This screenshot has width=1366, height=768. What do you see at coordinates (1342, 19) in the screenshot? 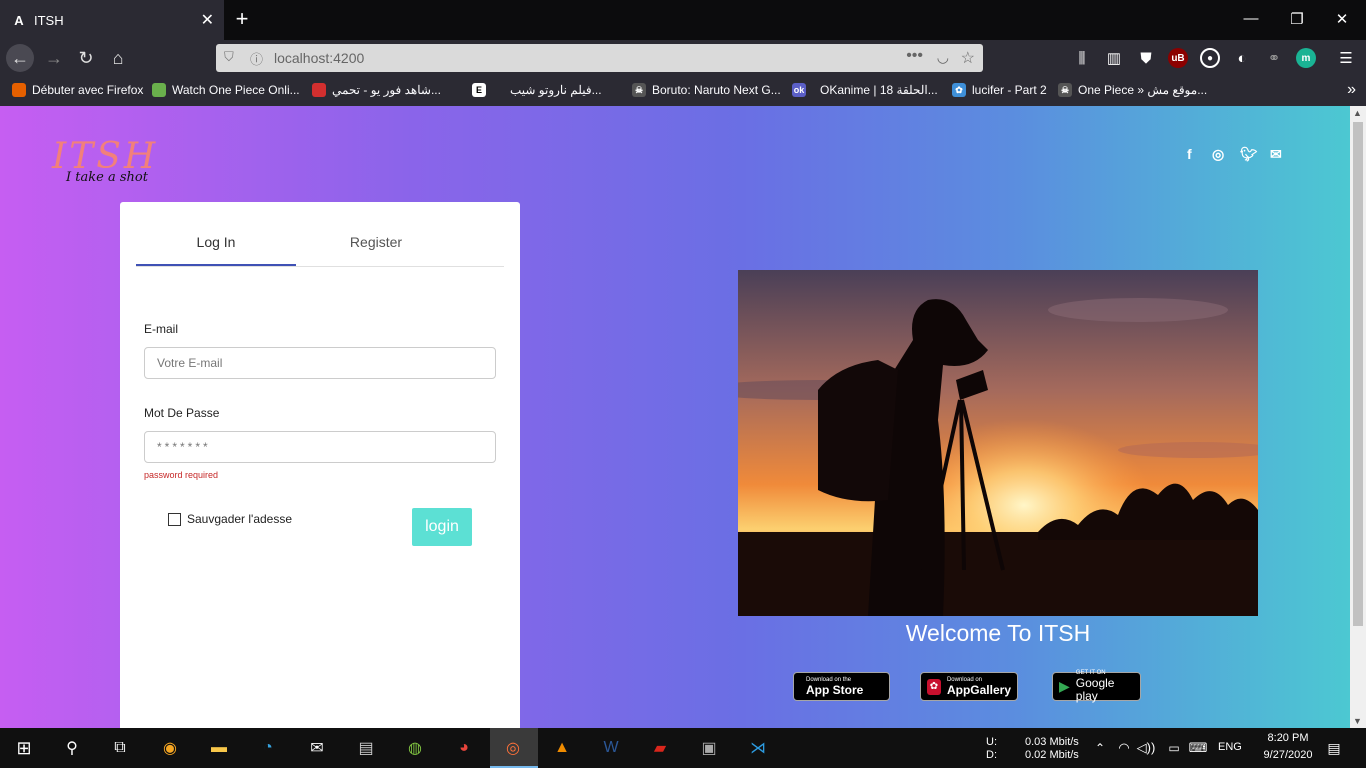
I see `close-window-button: ✕` at bounding box center [1342, 19].